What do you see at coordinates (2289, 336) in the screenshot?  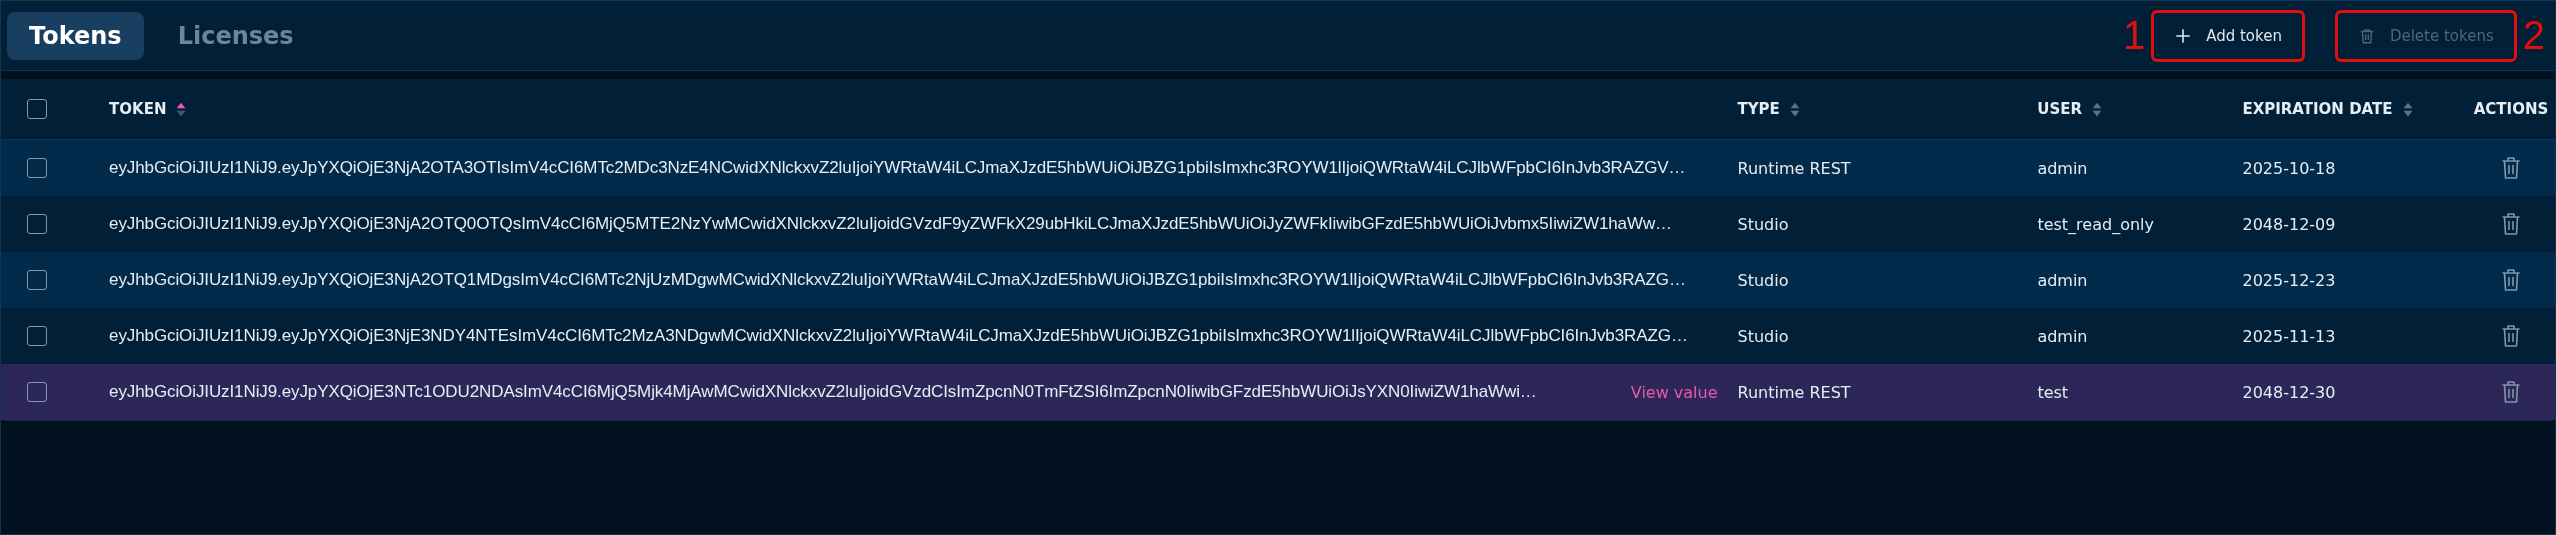 I see `expiration-date: 2025-11-13` at bounding box center [2289, 336].